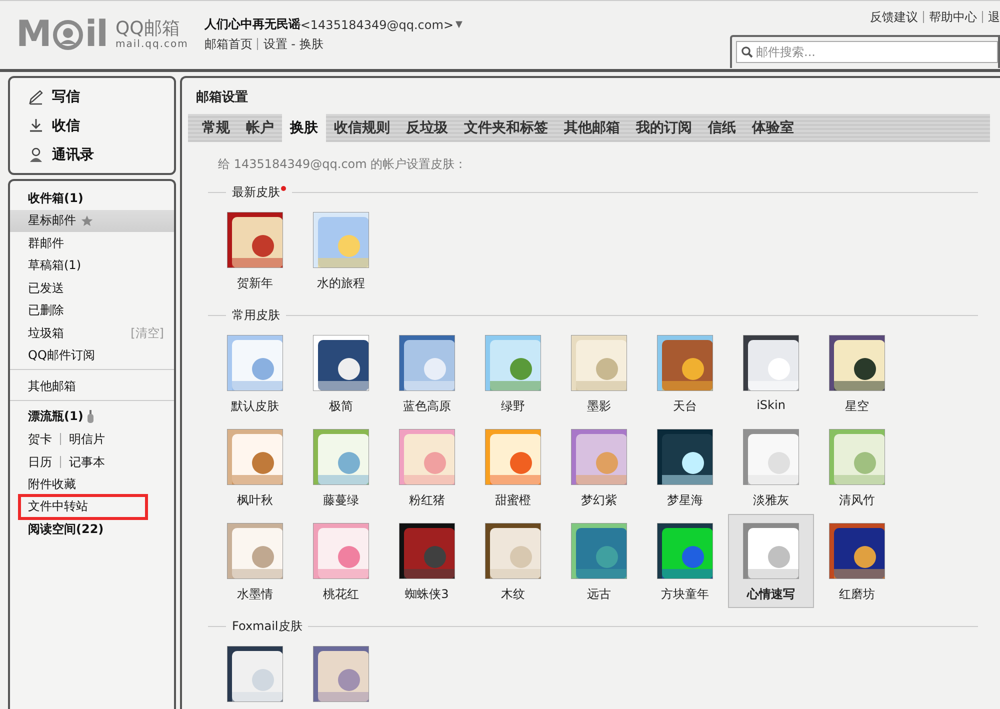  What do you see at coordinates (341, 561) in the screenshot?
I see `skin-option: 桃花红` at bounding box center [341, 561].